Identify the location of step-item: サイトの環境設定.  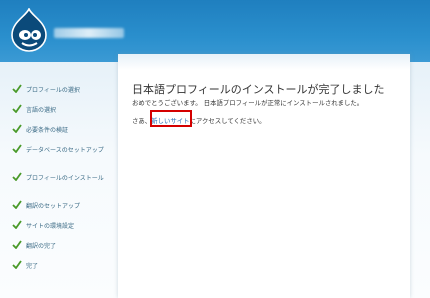
(64, 230).